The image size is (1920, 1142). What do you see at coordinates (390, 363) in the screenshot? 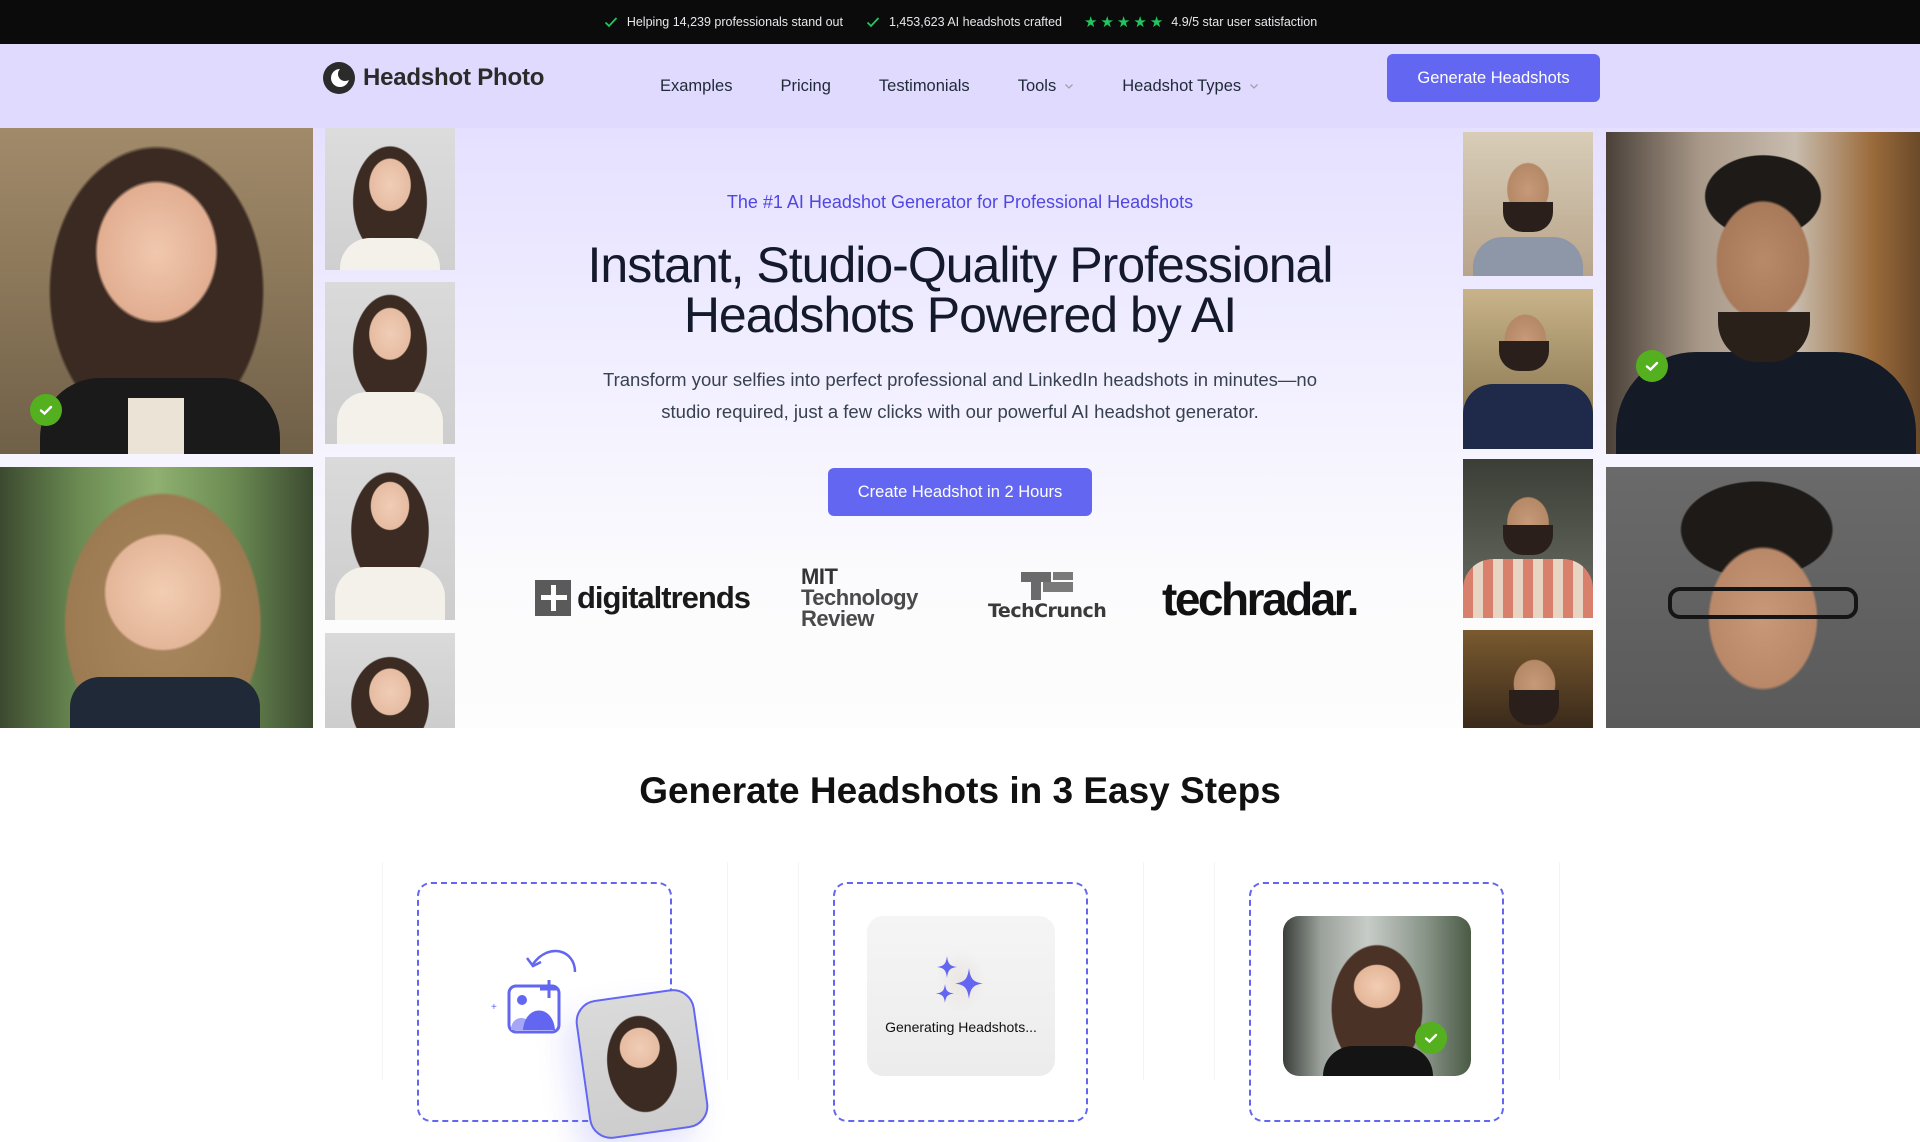
I see `selfie-photo-surprised` at bounding box center [390, 363].